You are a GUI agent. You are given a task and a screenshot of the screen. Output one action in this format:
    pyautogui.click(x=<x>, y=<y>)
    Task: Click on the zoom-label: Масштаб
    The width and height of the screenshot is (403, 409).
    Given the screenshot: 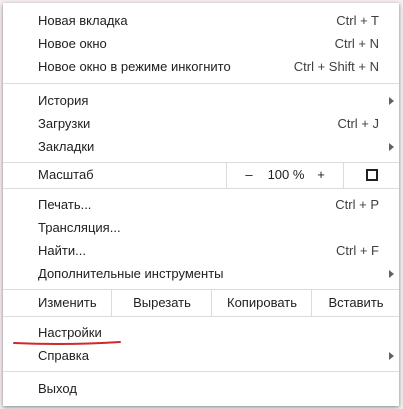 What is the action you would take?
    pyautogui.click(x=66, y=174)
    